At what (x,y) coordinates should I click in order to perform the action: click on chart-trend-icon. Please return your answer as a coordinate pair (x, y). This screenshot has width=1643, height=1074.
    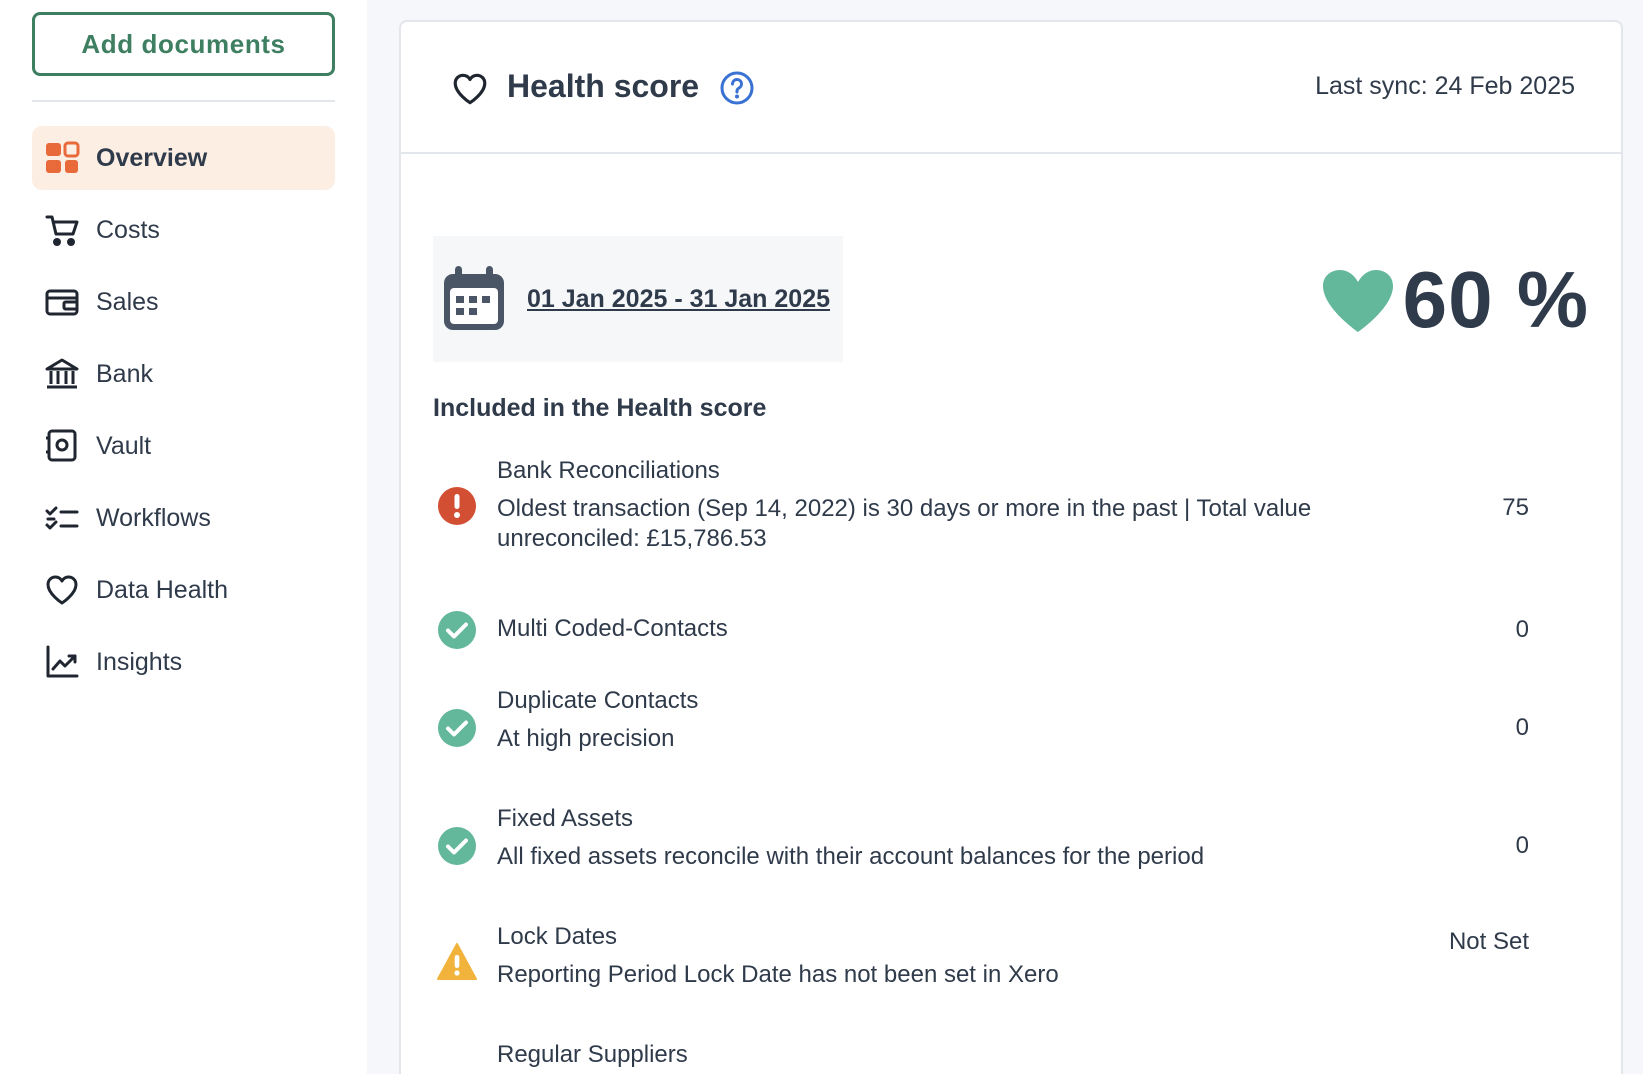
    Looking at the image, I should click on (62, 662).